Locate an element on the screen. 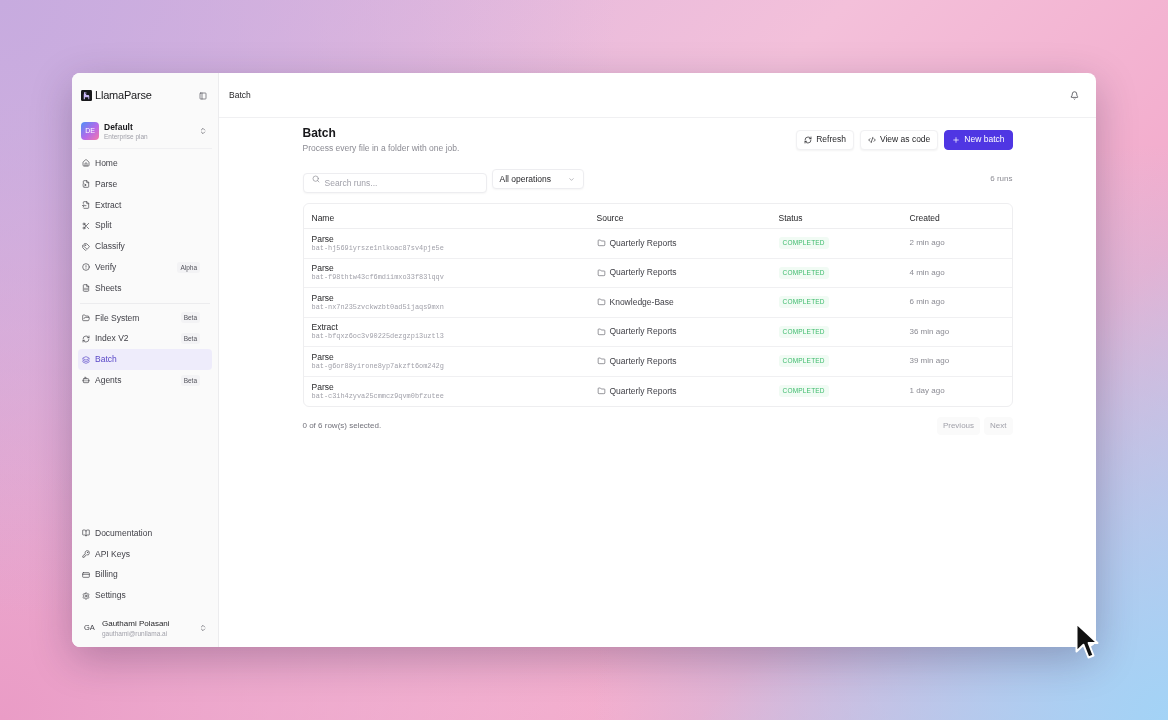 The width and height of the screenshot is (1168, 720). action-button: New batch is located at coordinates (978, 139).